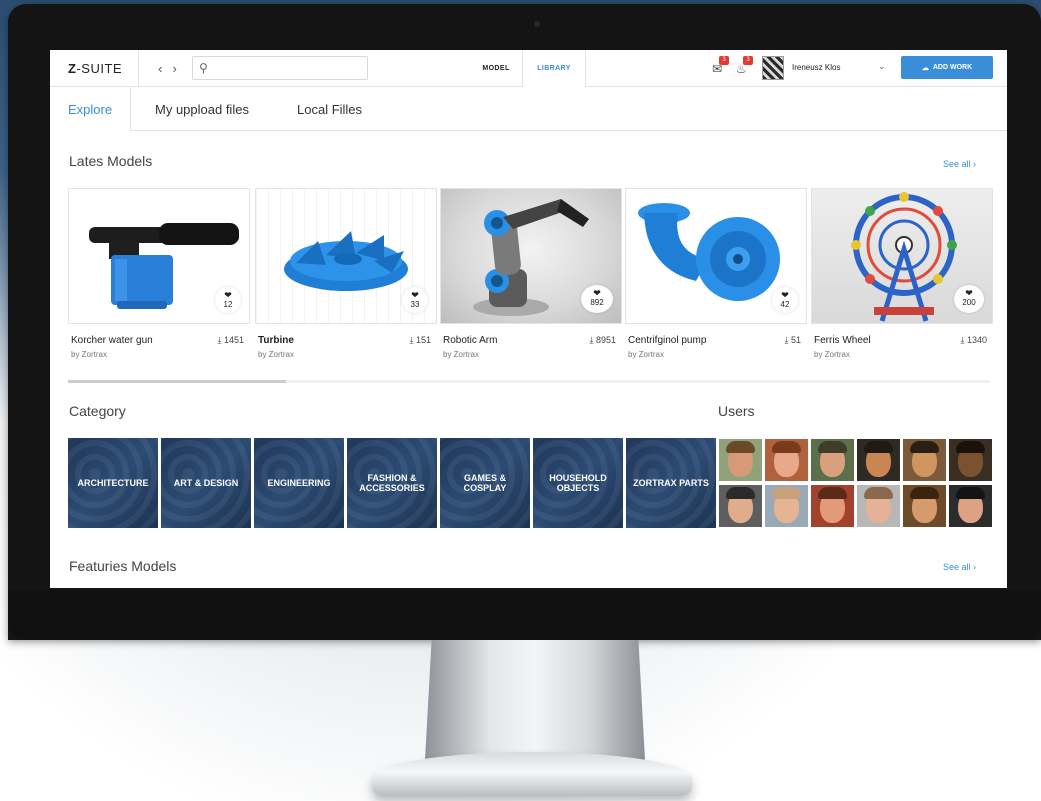 The image size is (1041, 801). What do you see at coordinates (842, 340) in the screenshot?
I see `model-name: Ferris Wheel` at bounding box center [842, 340].